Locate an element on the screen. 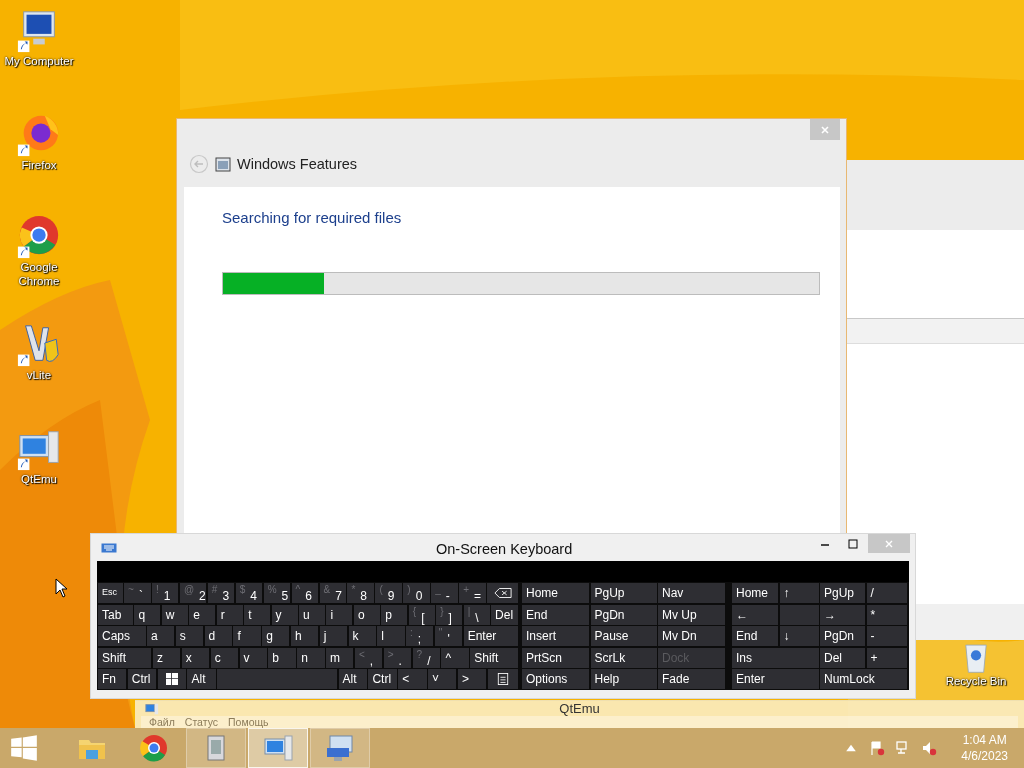  key: * is located at coordinates (886, 614).